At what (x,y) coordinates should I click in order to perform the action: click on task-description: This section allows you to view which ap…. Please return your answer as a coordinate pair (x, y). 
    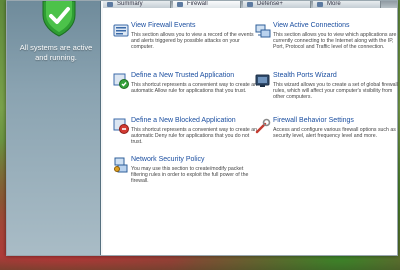
    Looking at the image, I should click on (335, 41).